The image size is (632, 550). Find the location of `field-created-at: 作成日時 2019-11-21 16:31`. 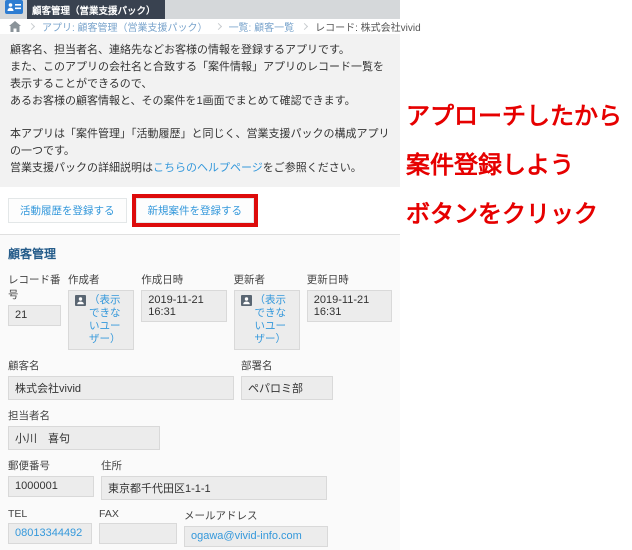

field-created-at: 作成日時 2019-11-21 16:31 is located at coordinates (184, 297).